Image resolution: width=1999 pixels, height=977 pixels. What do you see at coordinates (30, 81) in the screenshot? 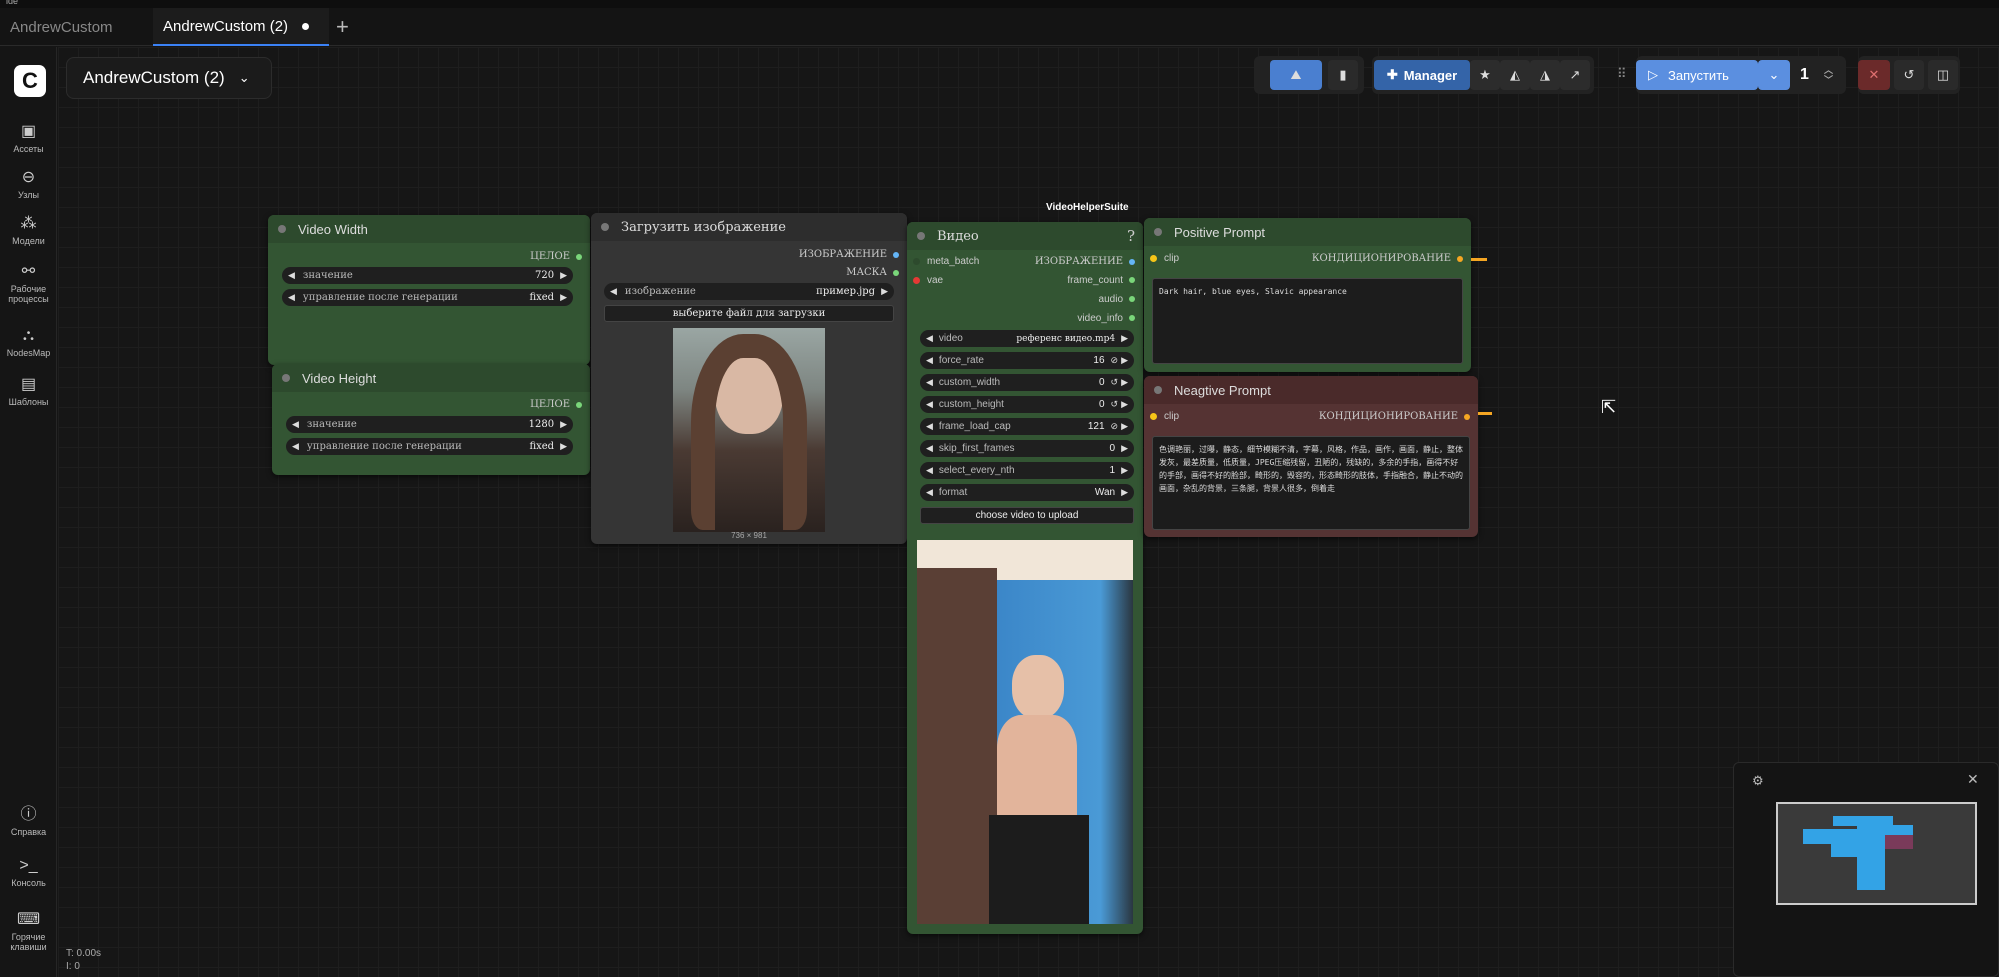
I see `comfy-logo-icon: C` at bounding box center [30, 81].